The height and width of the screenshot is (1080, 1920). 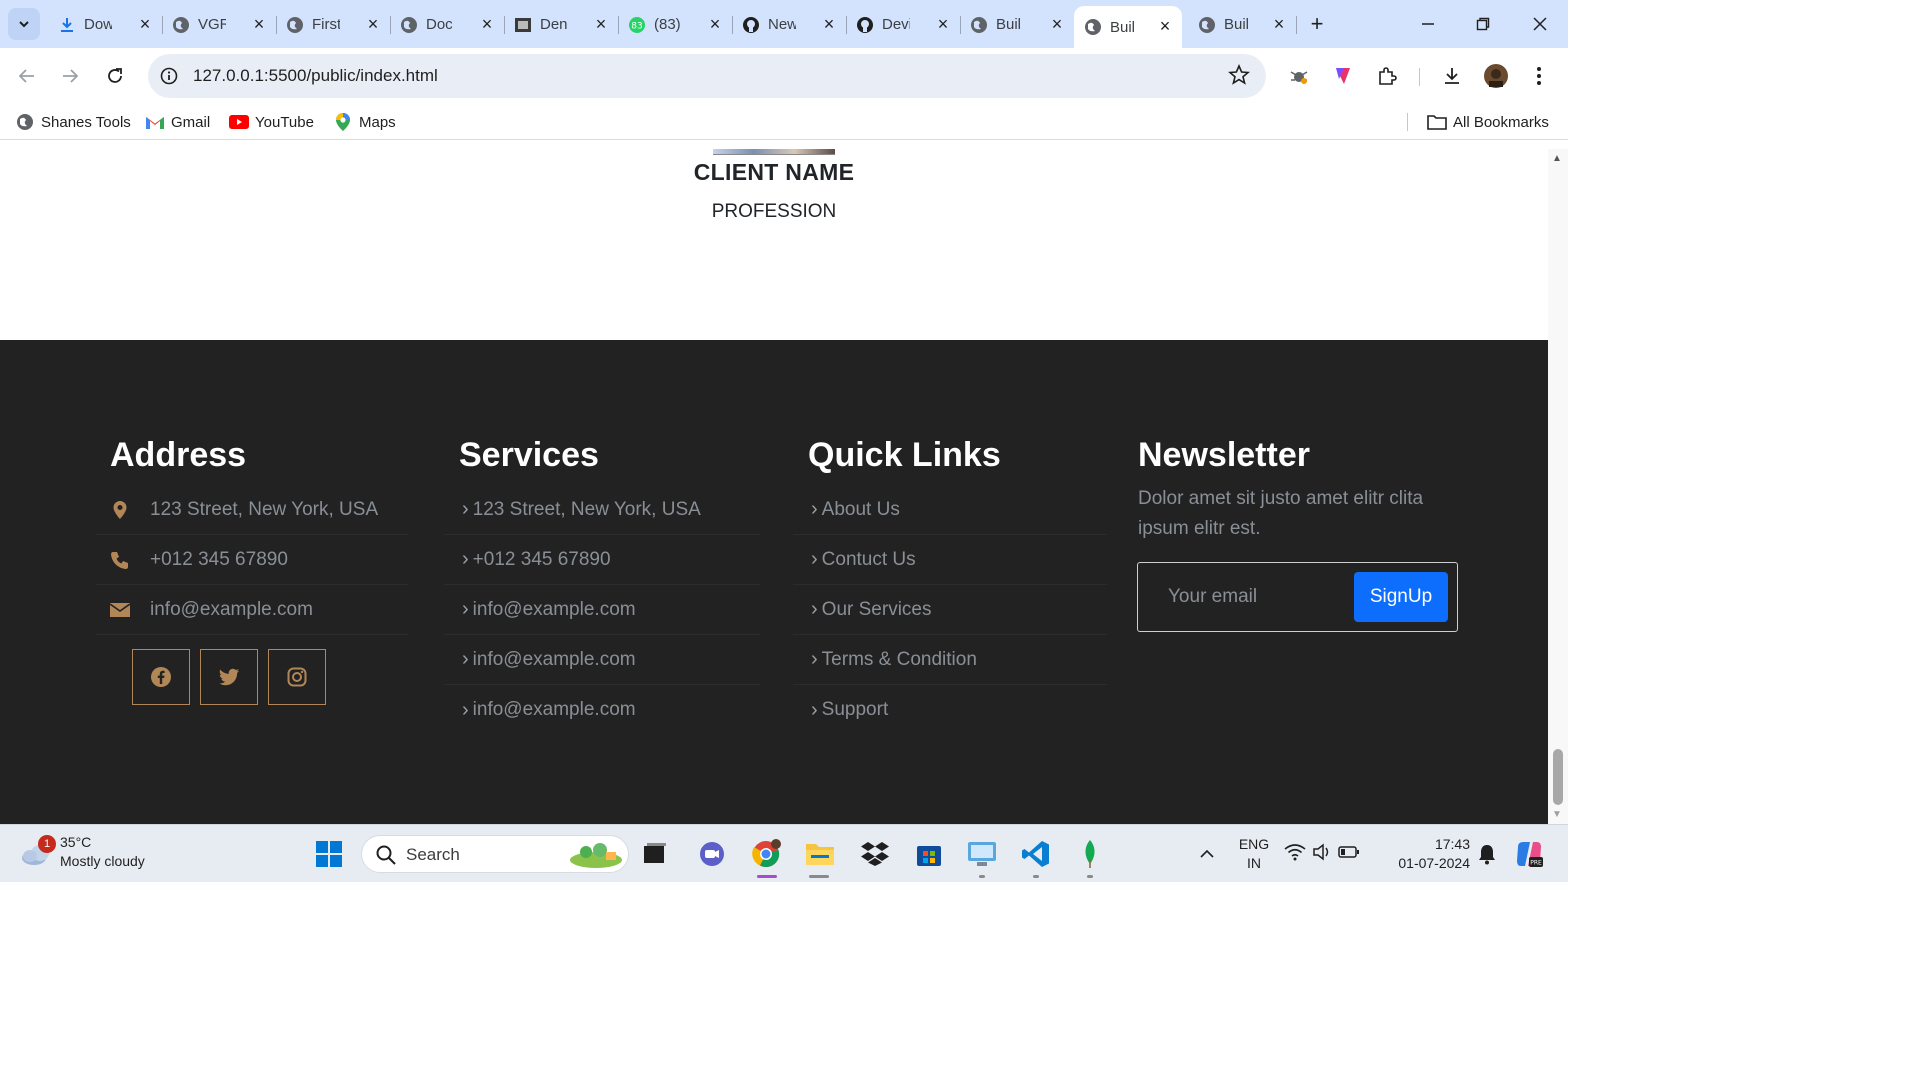 I want to click on copilot-button: PRE, so click(x=1529, y=854).